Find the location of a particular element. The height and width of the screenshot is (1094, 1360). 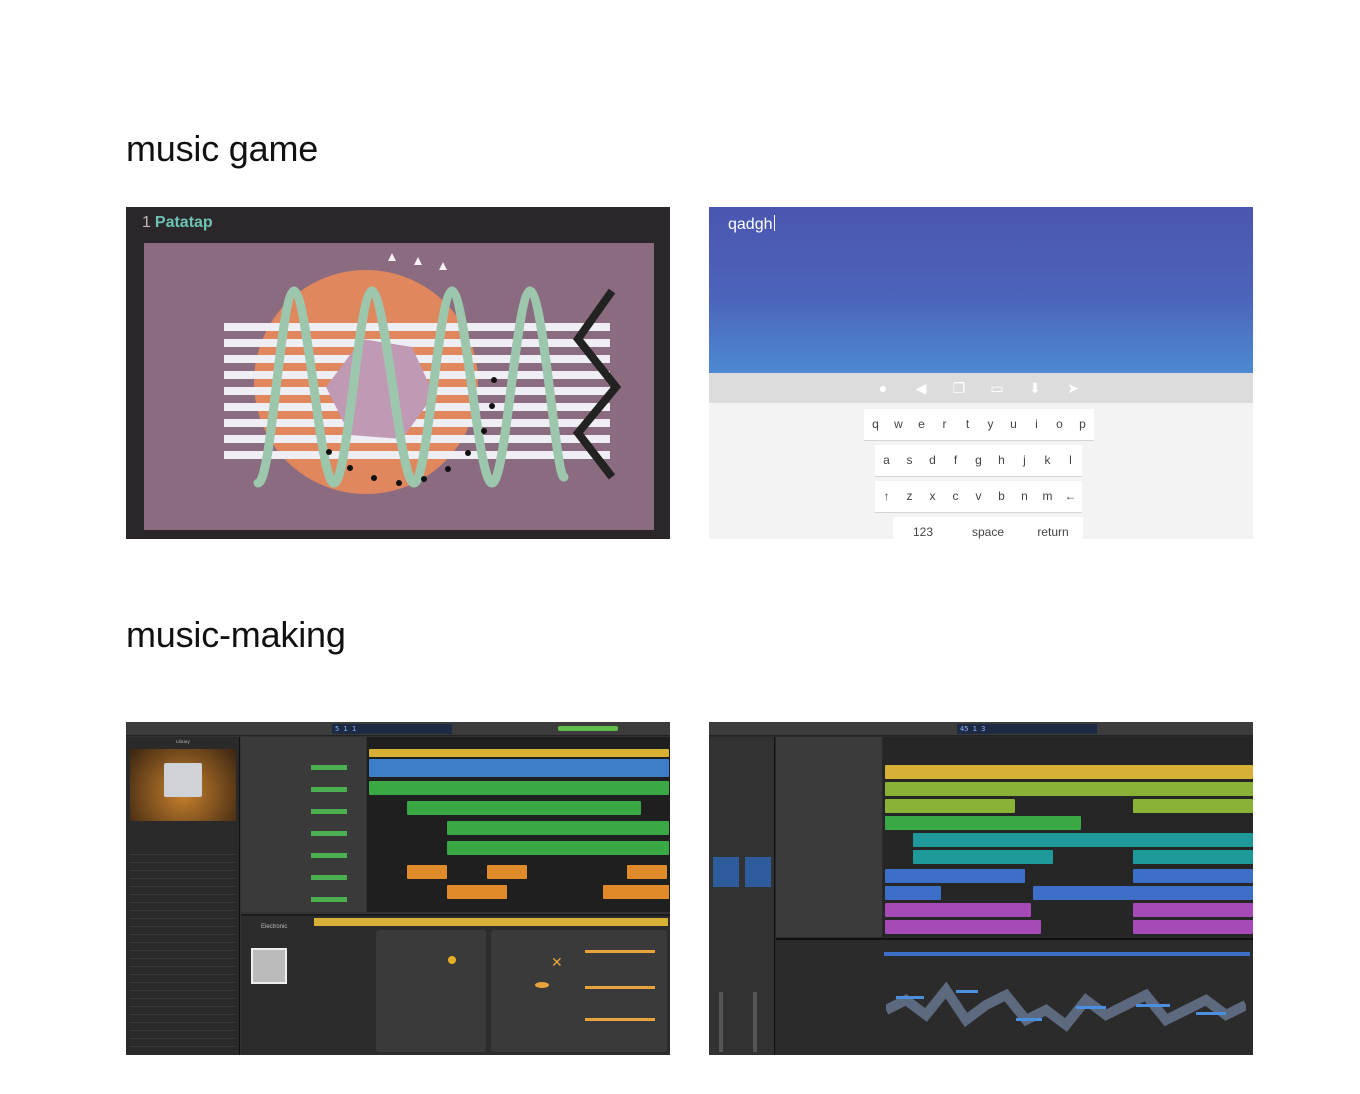

key-123: 123 is located at coordinates (923, 528).